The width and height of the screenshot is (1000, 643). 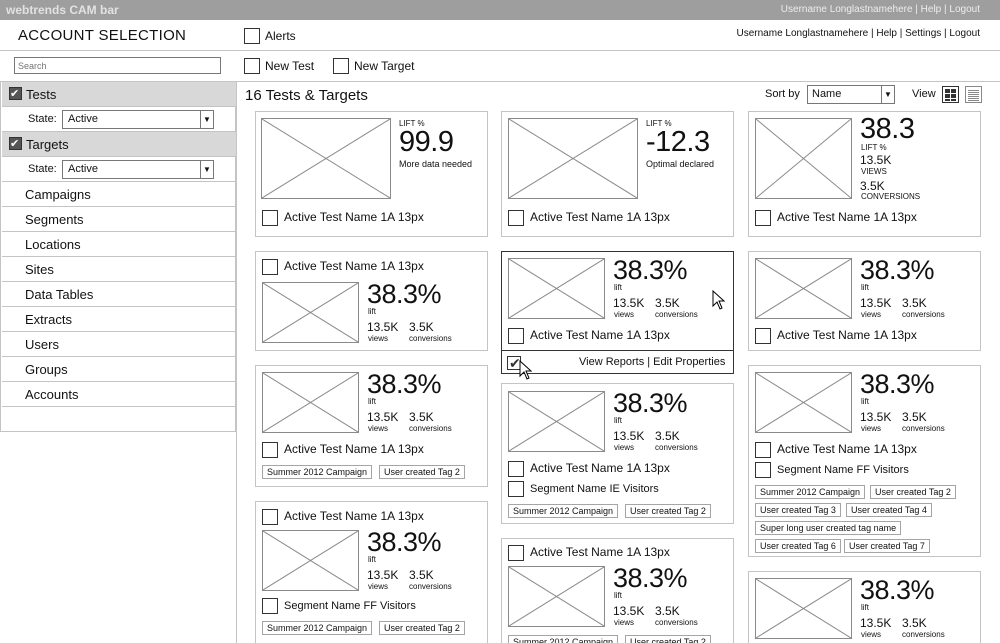 I want to click on new-test-button: New Test, so click(x=279, y=66).